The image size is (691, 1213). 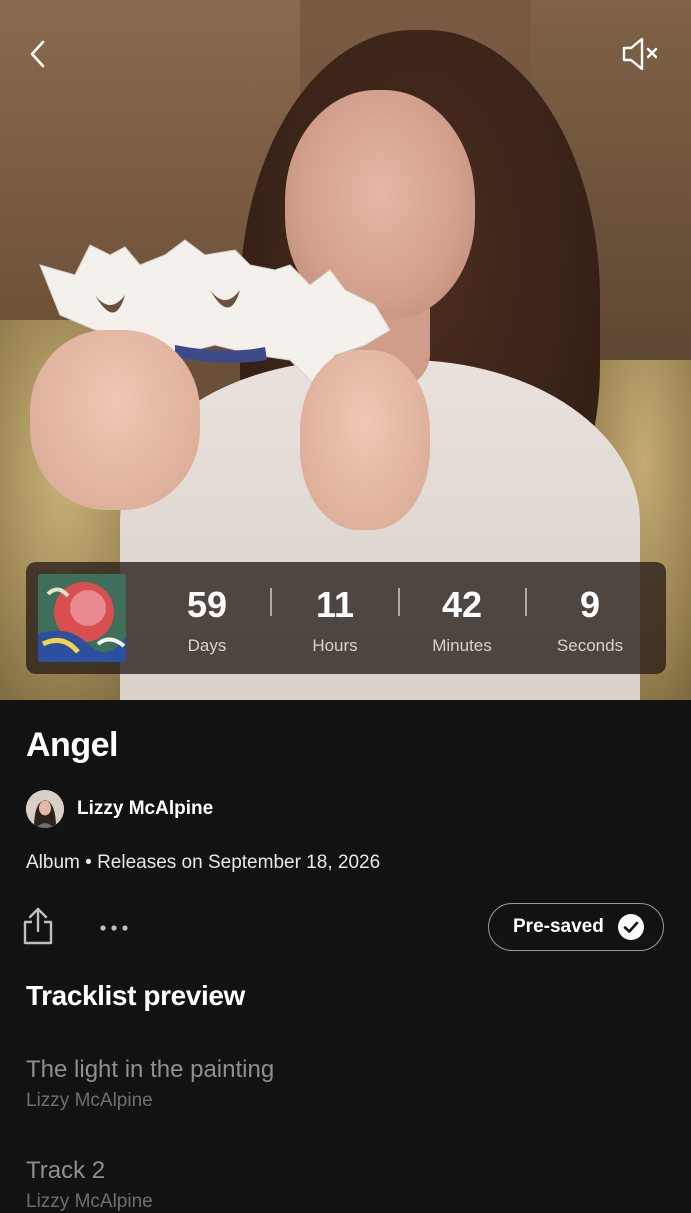 I want to click on more-options-button, so click(x=114, y=928).